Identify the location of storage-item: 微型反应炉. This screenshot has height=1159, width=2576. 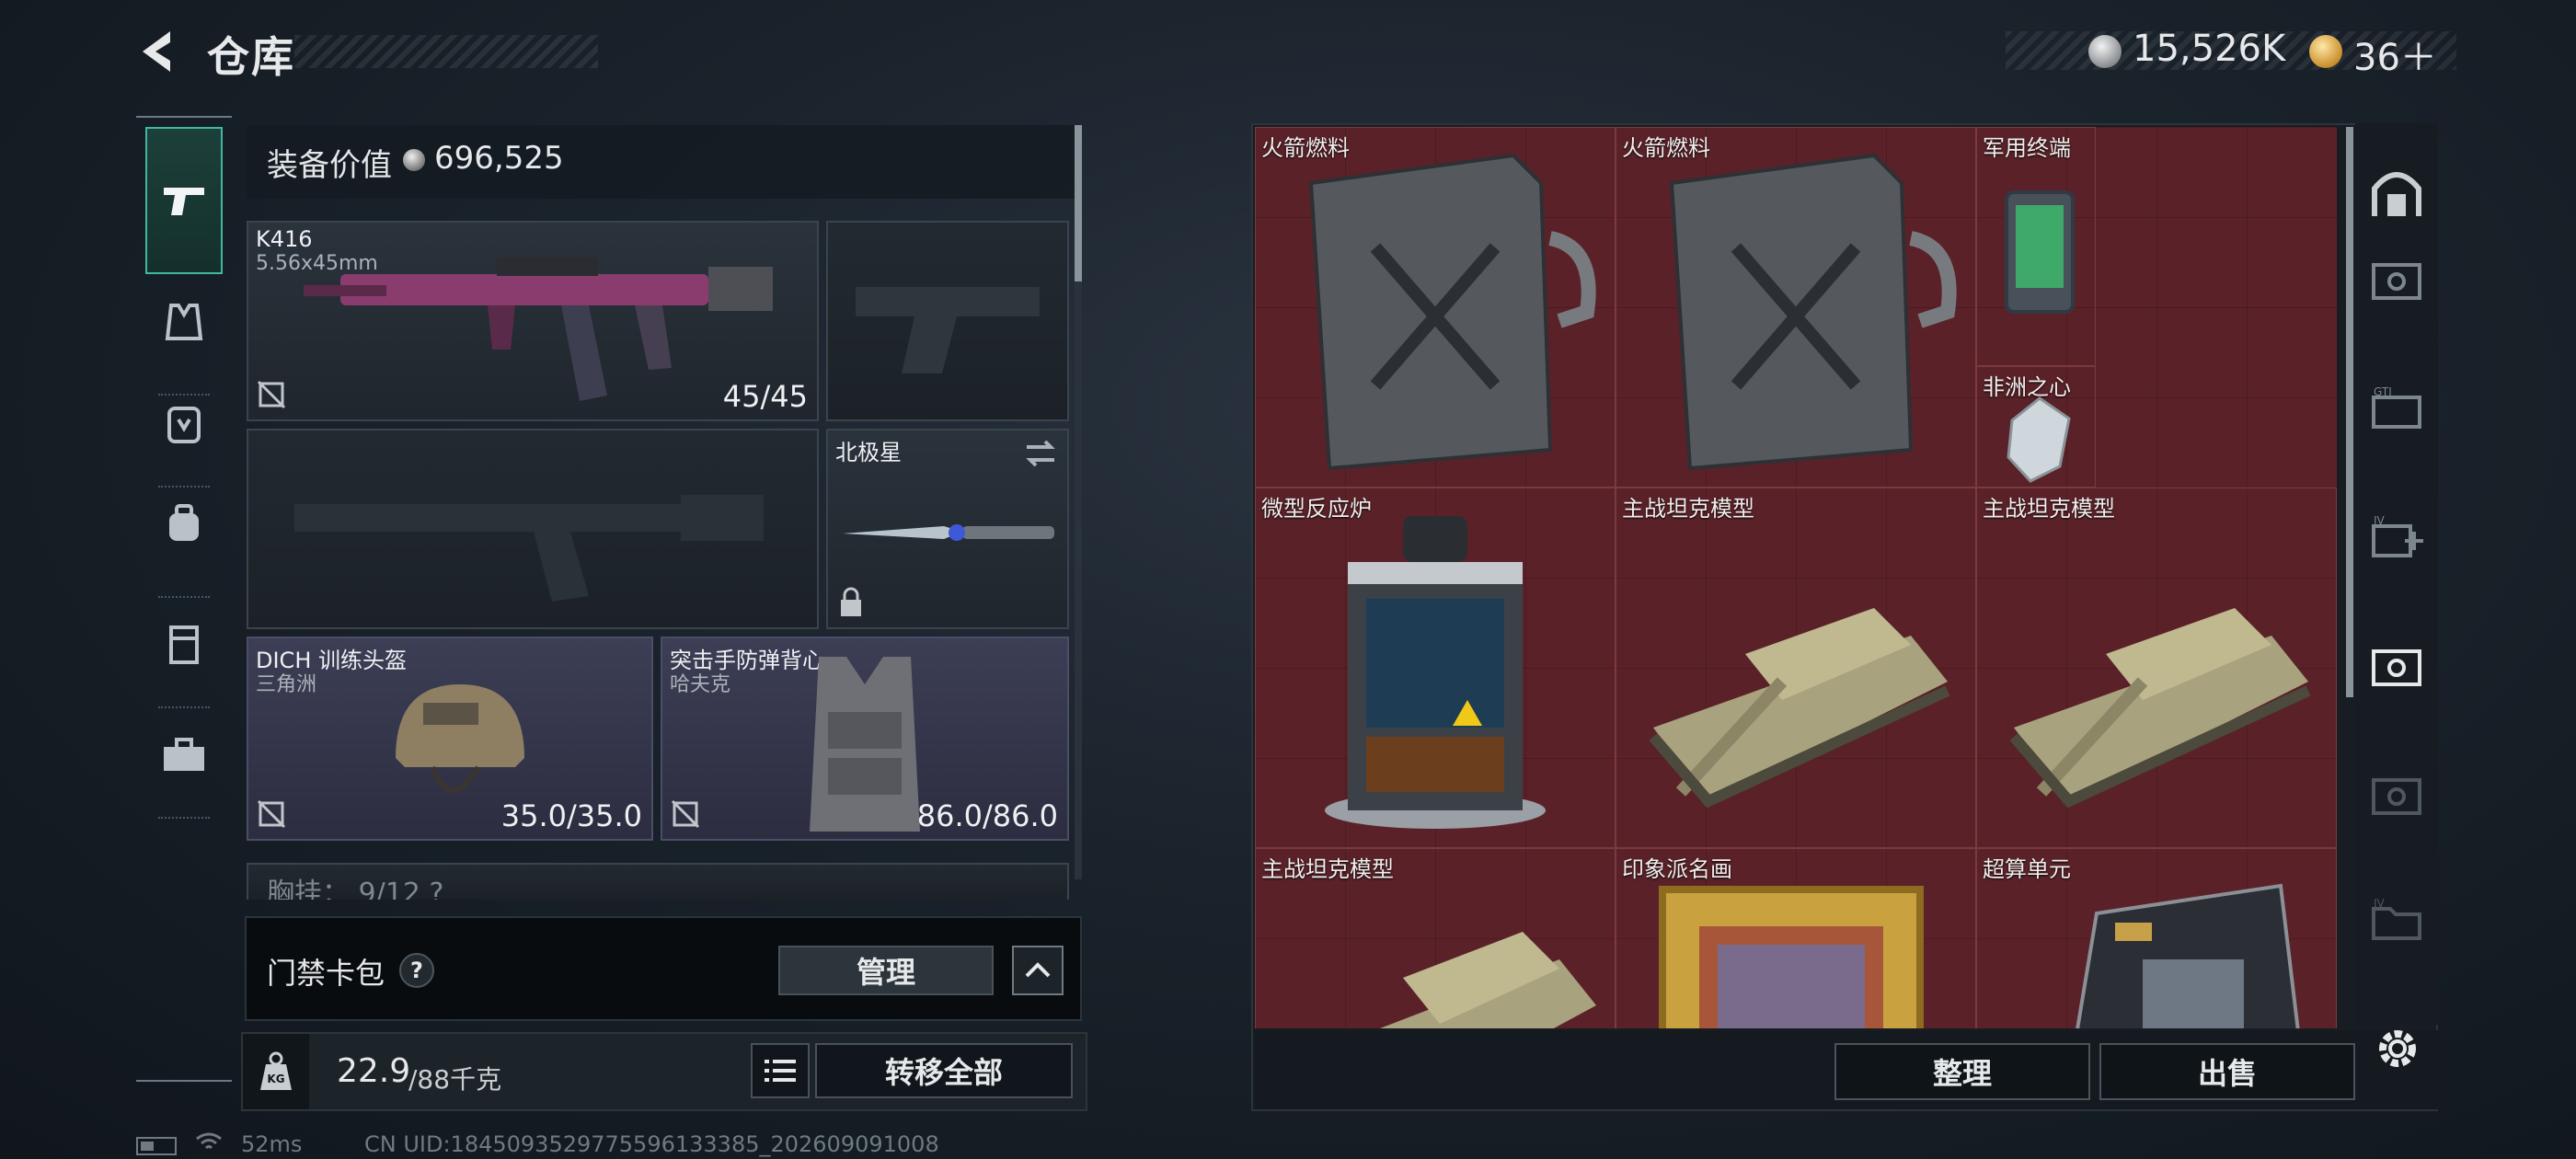
(1435, 668).